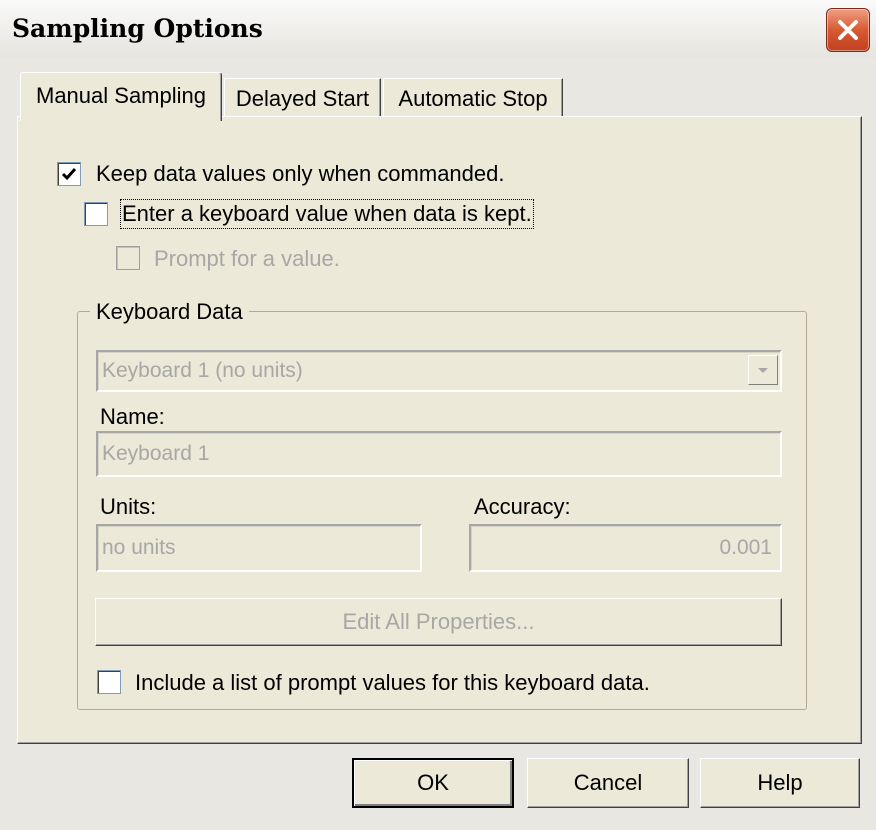  I want to click on accuracy-field: 0.001, so click(625, 548).